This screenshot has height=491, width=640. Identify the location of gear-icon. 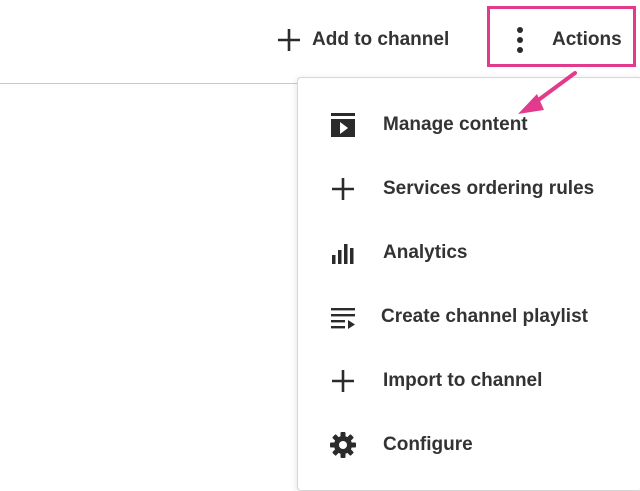
(343, 445).